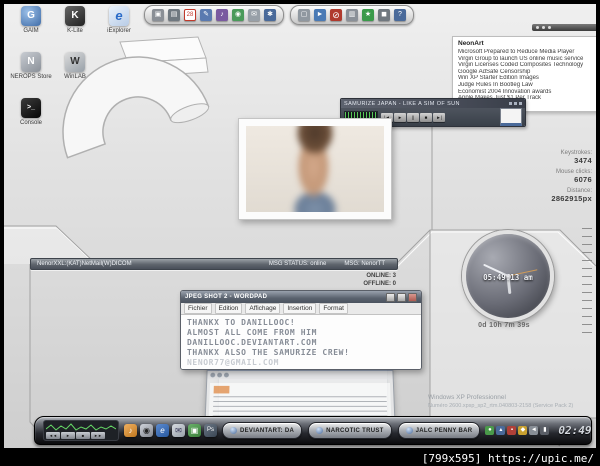  I want to click on desktop-icon: W WinLAB, so click(75, 66).